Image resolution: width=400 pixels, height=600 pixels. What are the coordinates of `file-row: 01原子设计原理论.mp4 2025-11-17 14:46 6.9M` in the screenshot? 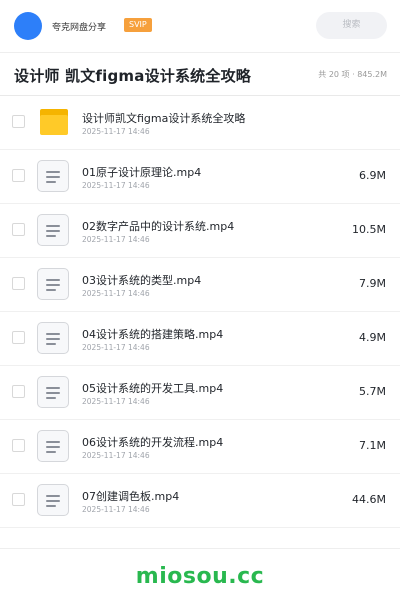 It's located at (200, 177).